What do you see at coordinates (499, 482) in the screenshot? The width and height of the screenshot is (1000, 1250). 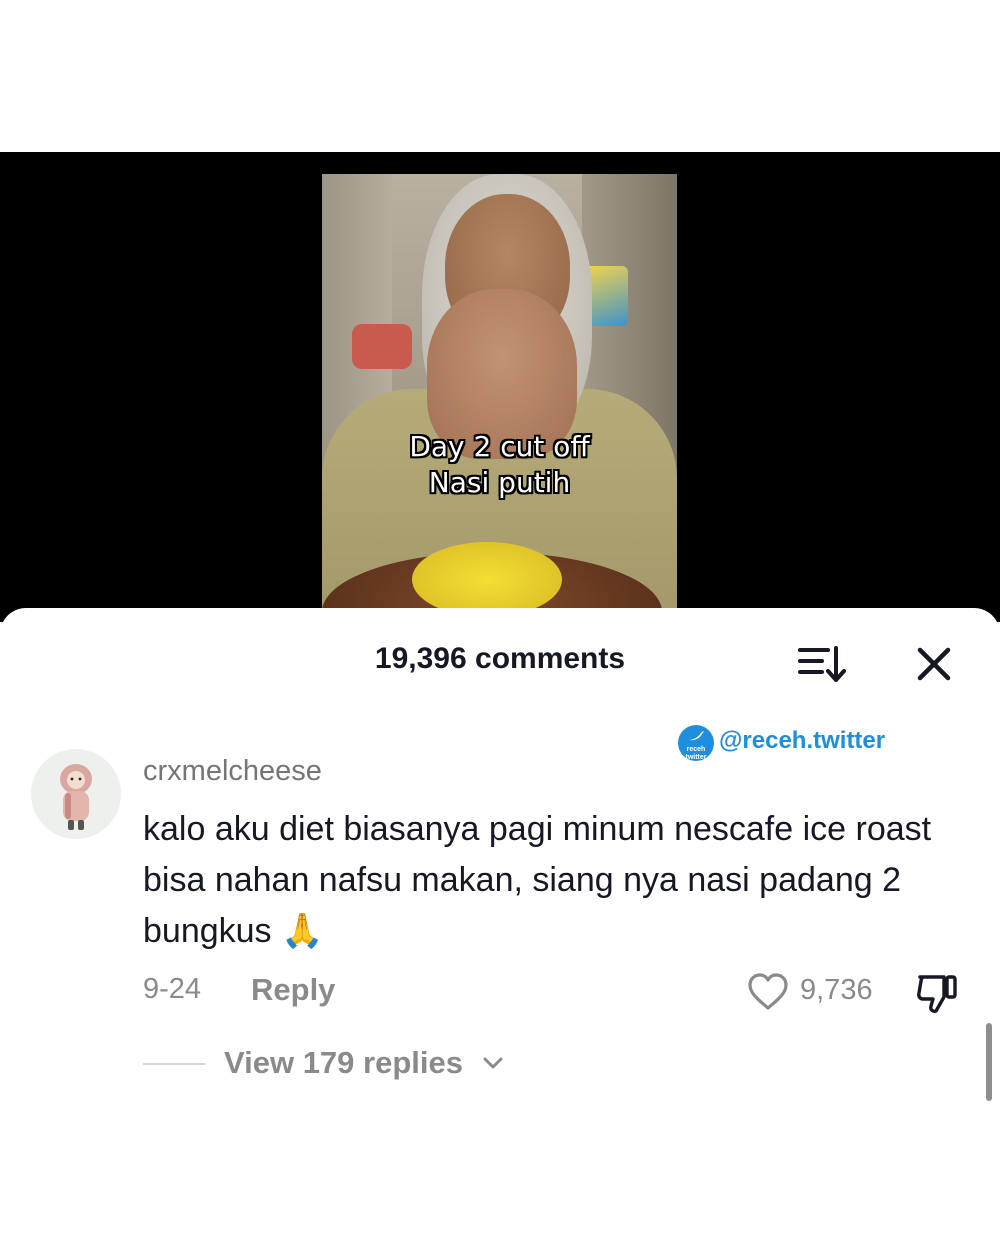 I see `video-caption-line2: Nasi putih` at bounding box center [499, 482].